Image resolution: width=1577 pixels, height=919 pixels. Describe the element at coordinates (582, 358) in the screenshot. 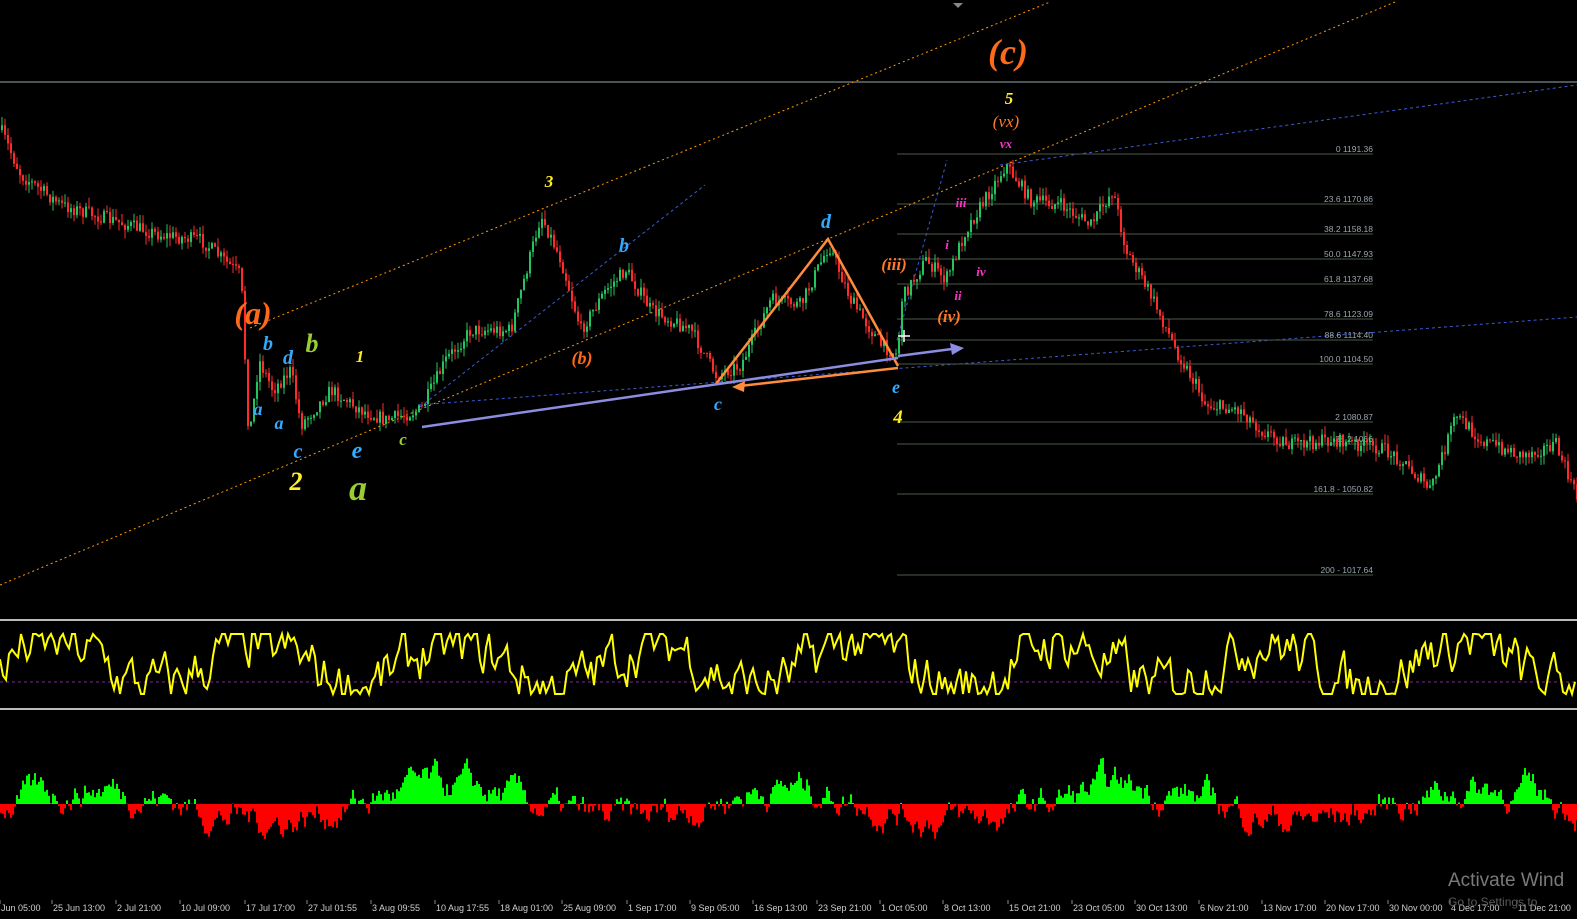

I see `wave-label: (b)` at that location.